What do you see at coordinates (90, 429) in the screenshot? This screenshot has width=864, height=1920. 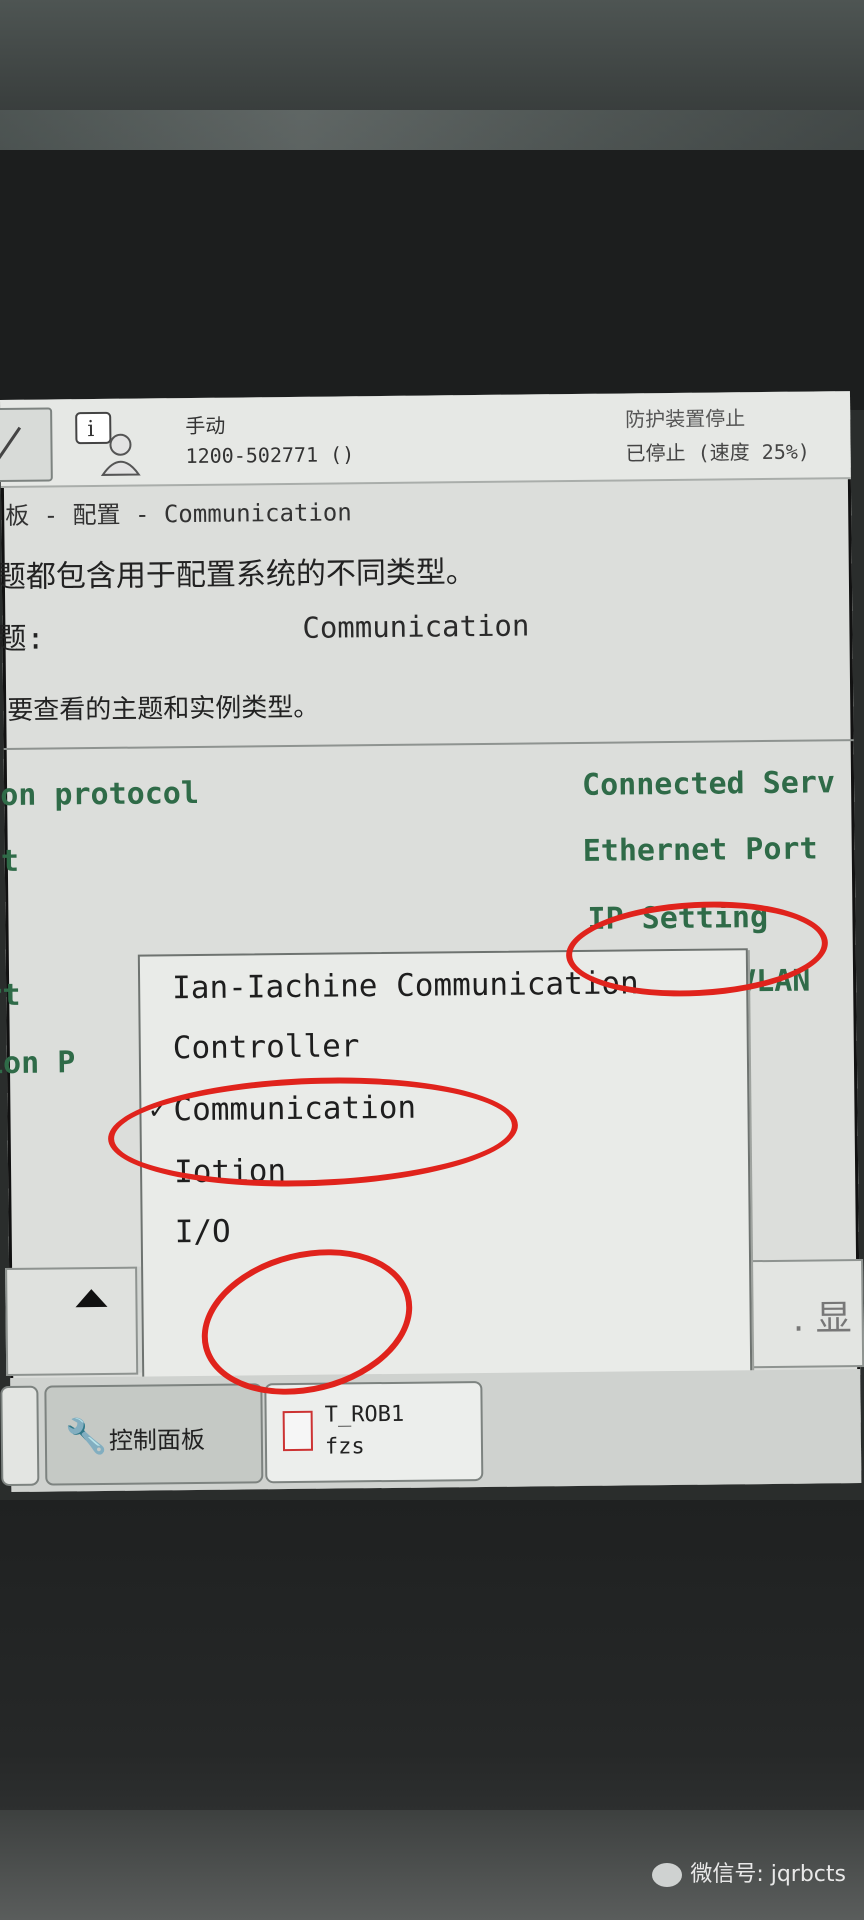 I see `svg-text: i` at bounding box center [90, 429].